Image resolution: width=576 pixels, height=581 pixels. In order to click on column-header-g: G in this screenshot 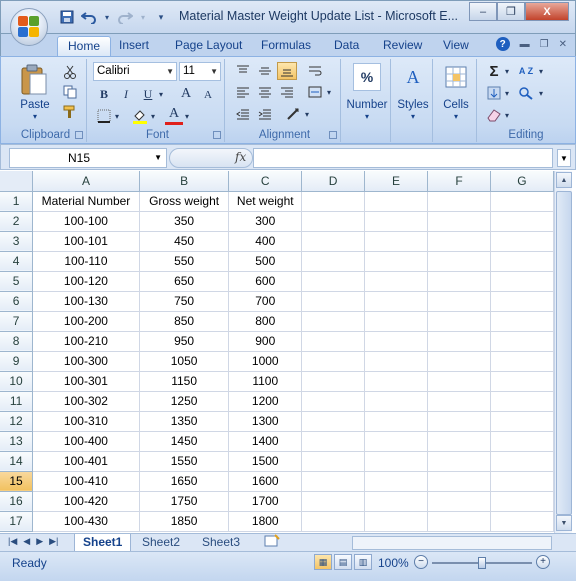, I will do `click(522, 181)`.